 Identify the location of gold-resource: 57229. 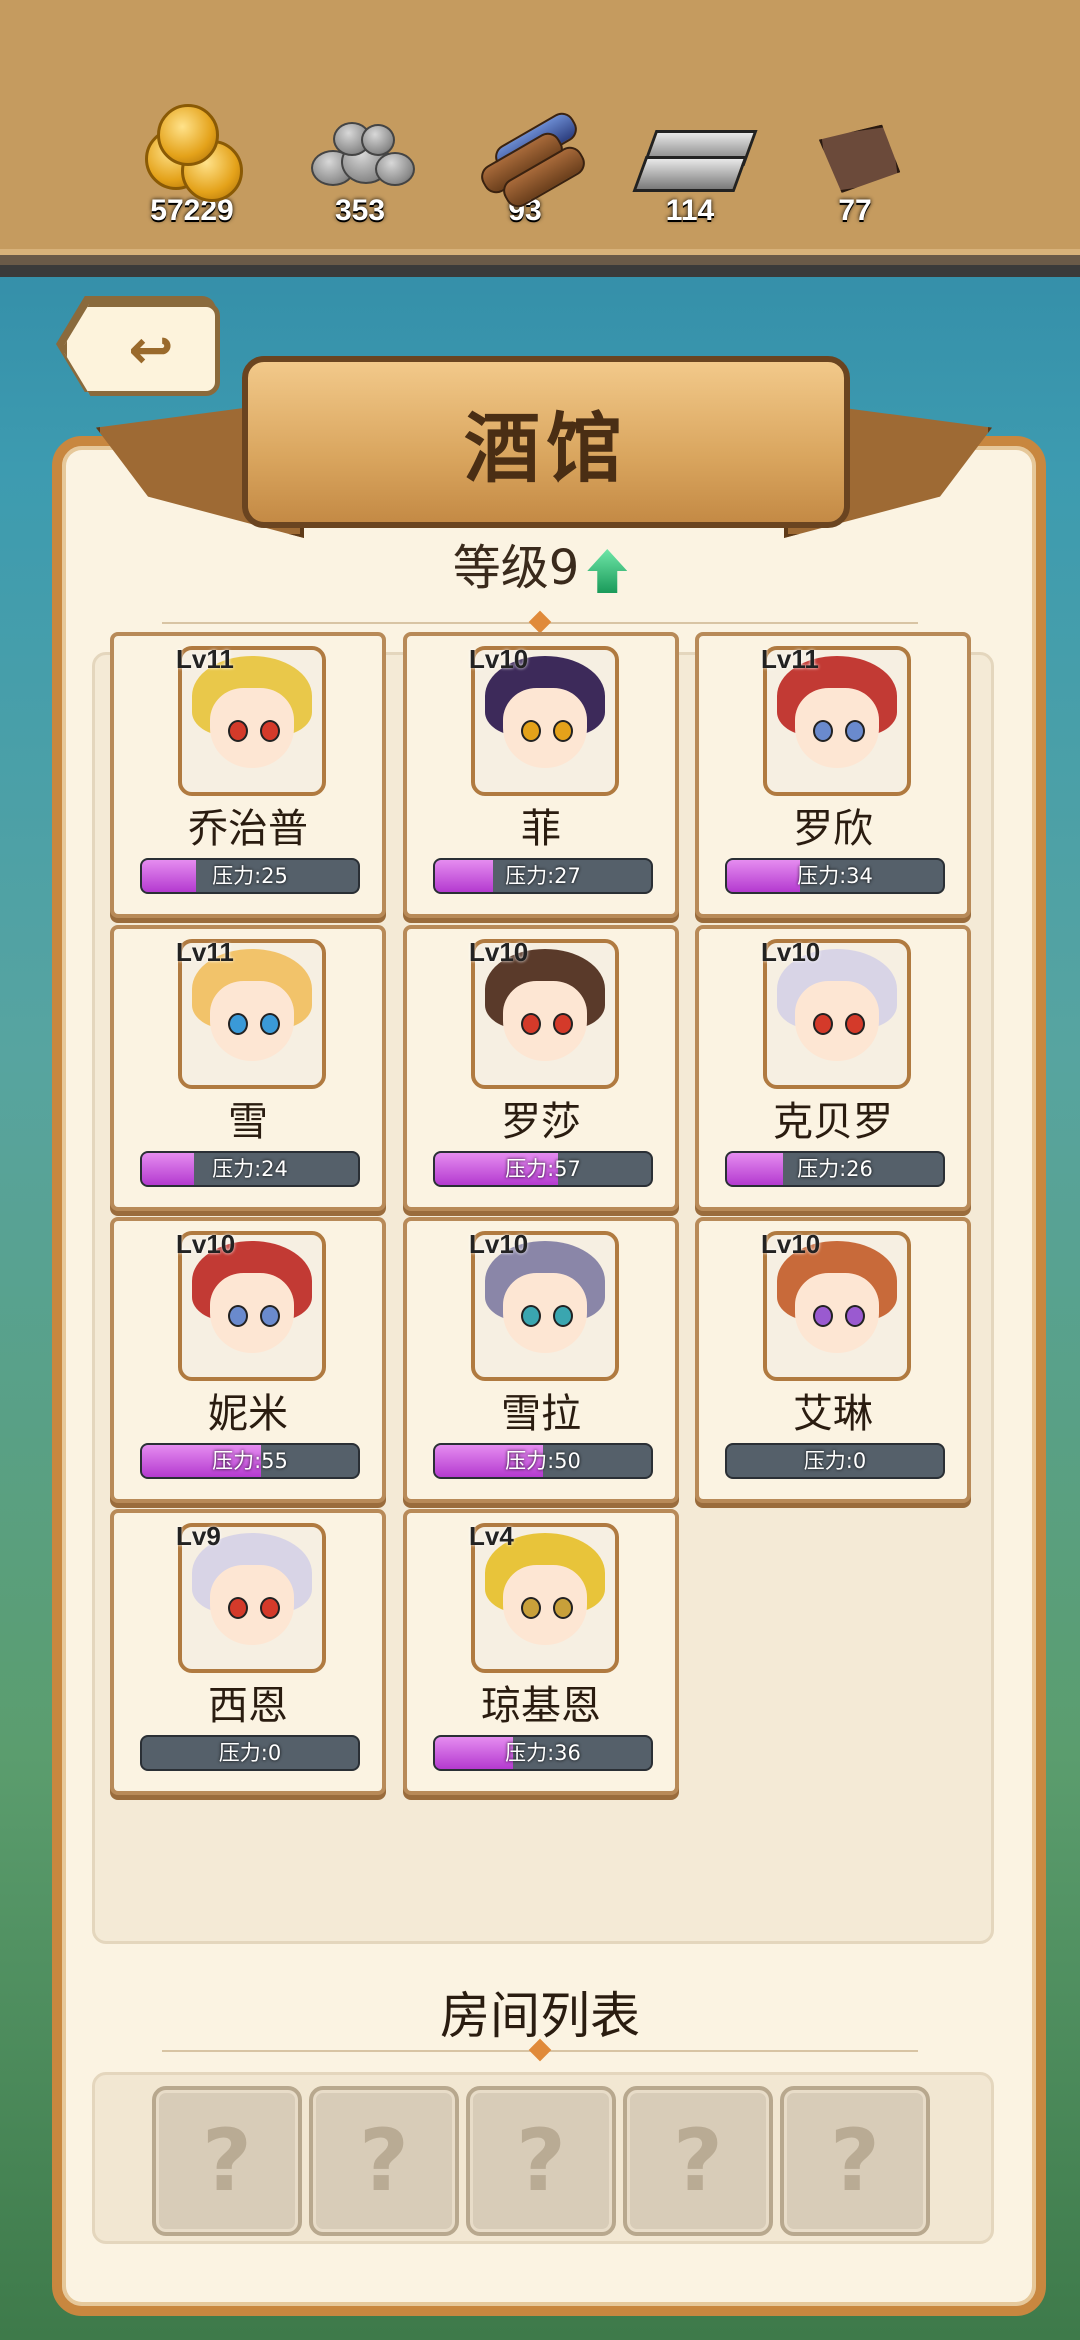
(192, 166).